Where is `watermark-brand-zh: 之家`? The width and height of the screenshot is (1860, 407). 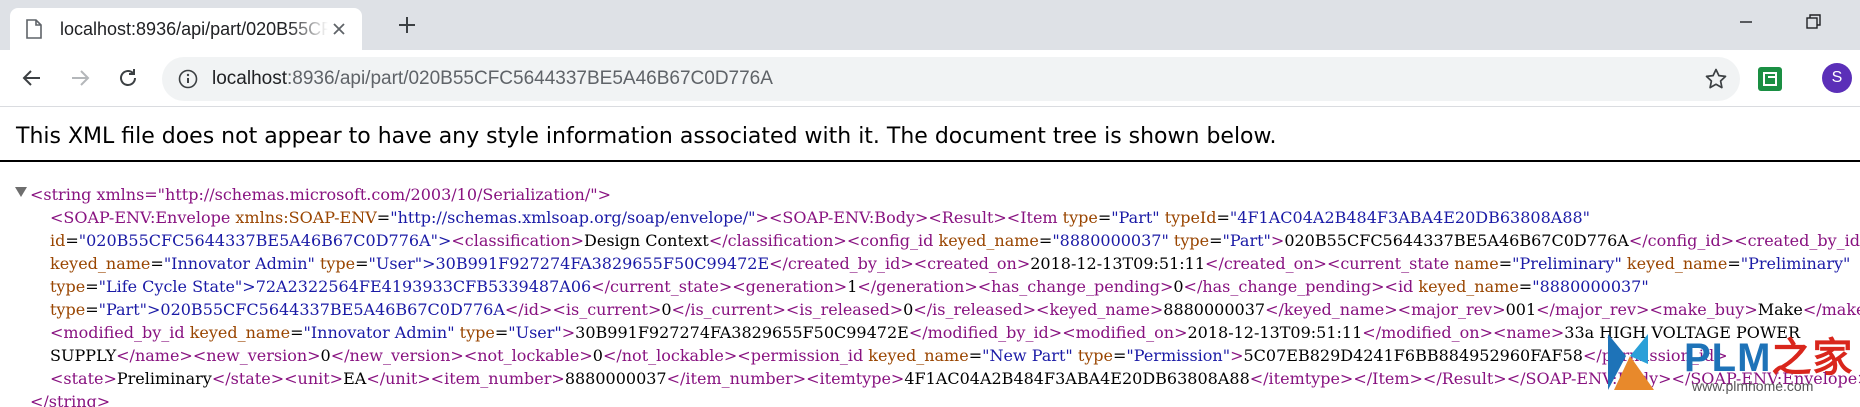 watermark-brand-zh: 之家 is located at coordinates (1812, 358).